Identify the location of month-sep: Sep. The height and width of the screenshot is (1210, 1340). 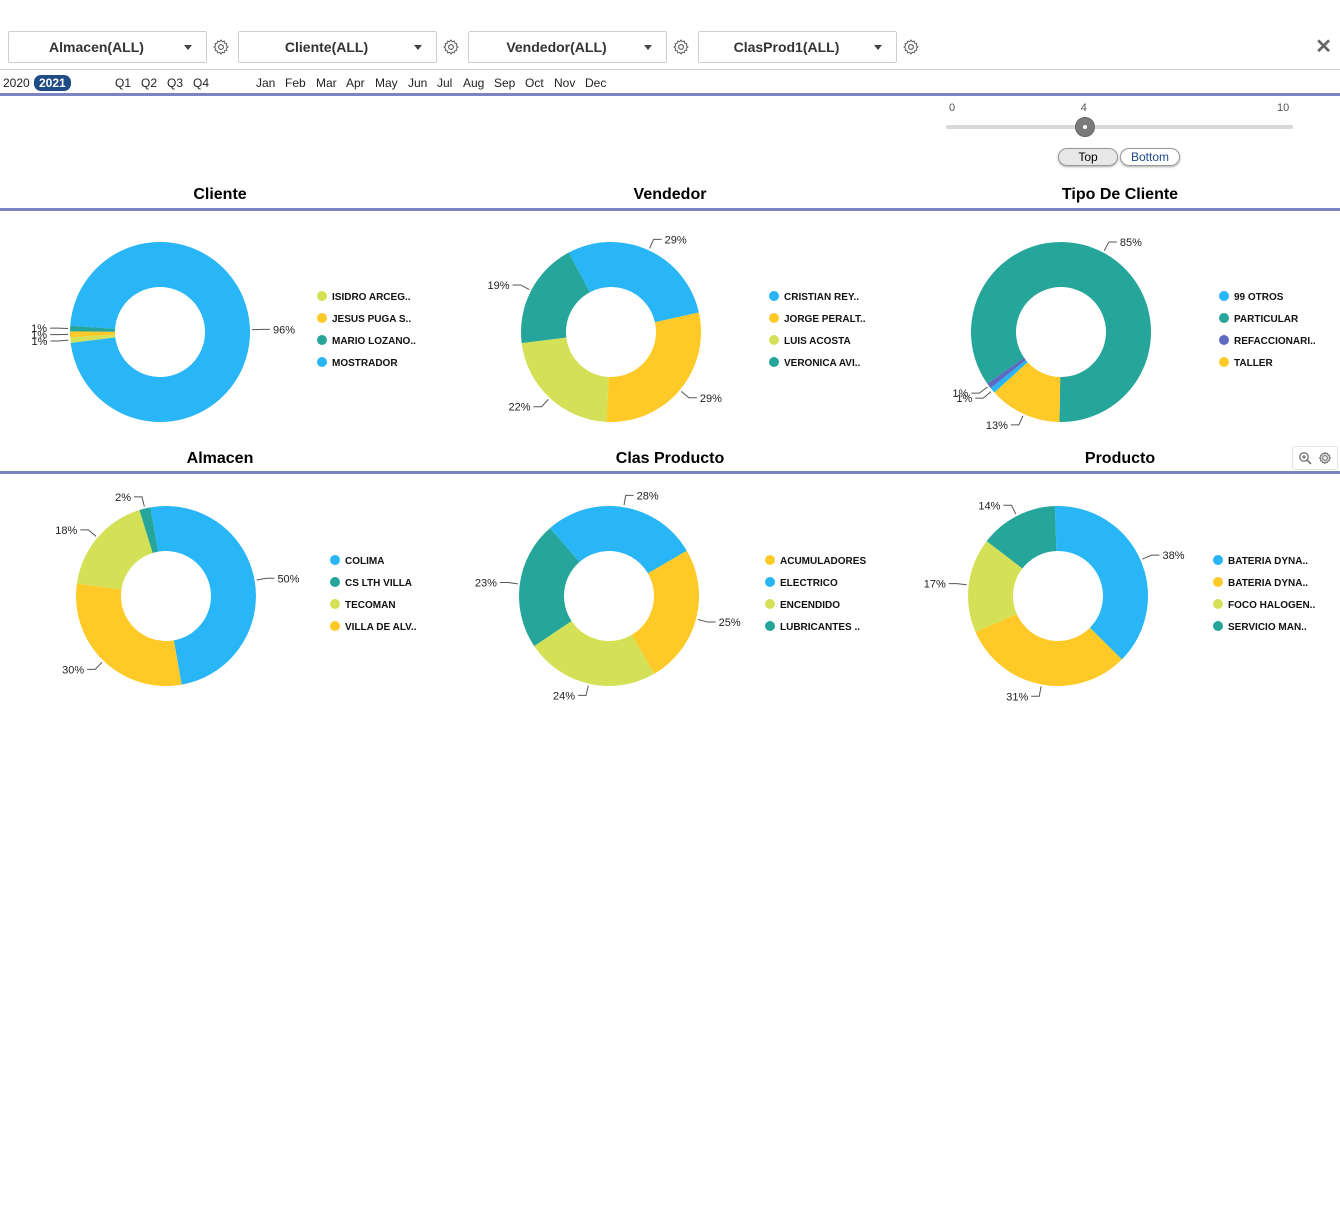
(504, 83).